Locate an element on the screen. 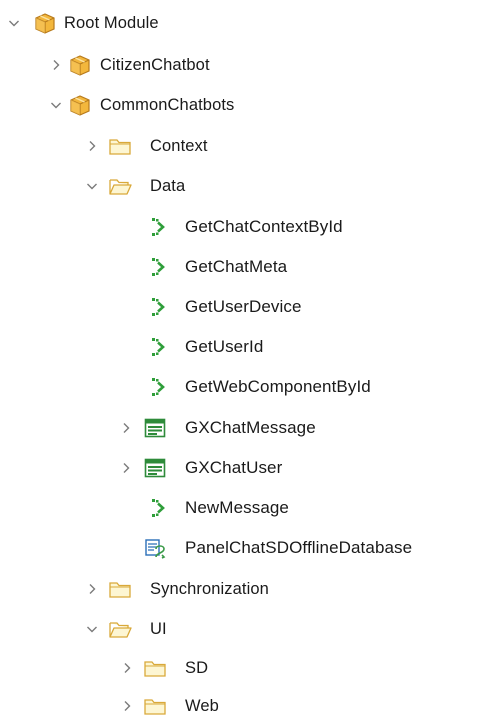 This screenshot has height=720, width=478. tree-node-panel-chat-sd-offline-database: PanelChatSDOfflineDatabase is located at coordinates (239, 548).